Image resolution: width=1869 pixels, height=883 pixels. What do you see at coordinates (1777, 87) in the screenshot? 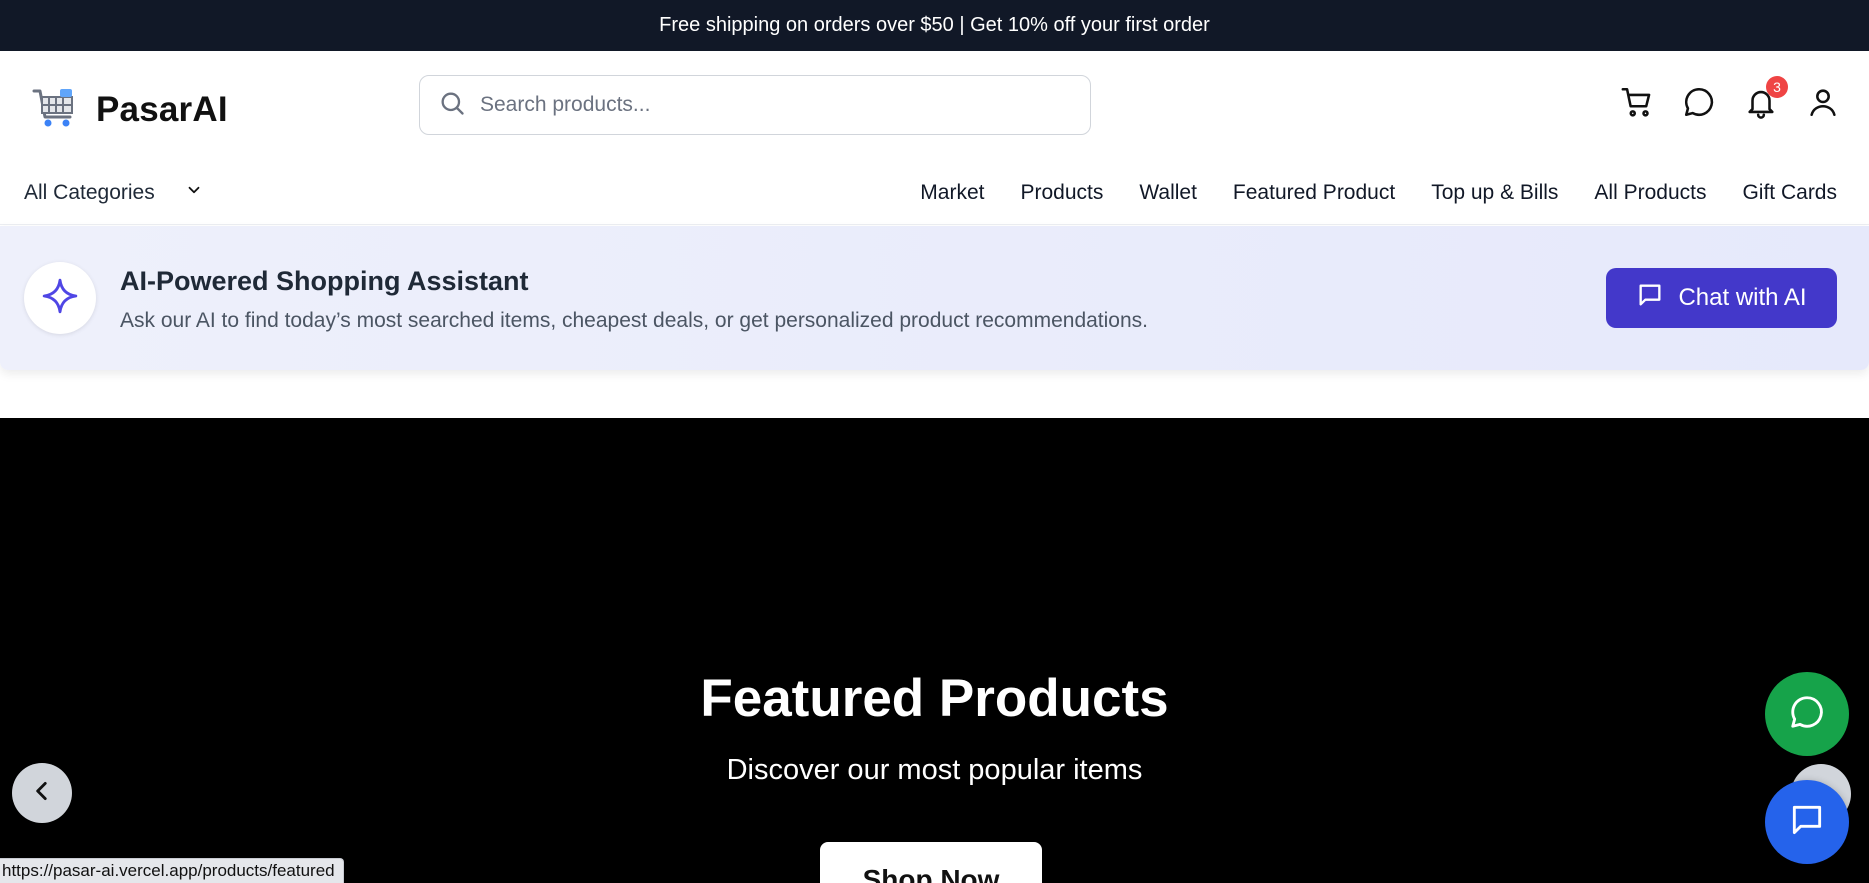
I see `notification-badge: 3` at bounding box center [1777, 87].